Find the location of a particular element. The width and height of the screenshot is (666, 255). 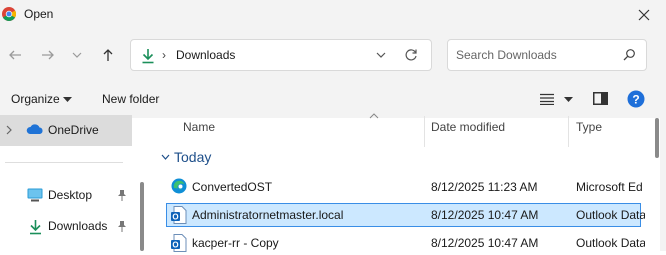

address-history-dropdown is located at coordinates (381, 55).